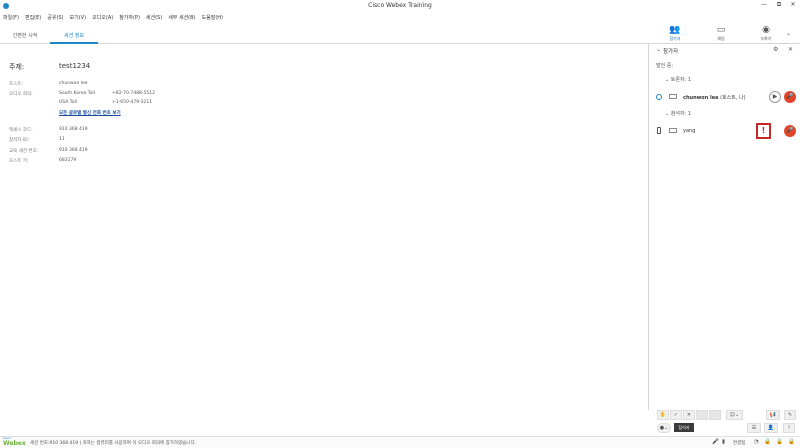 The image size is (800, 448). Describe the element at coordinates (724, 50) in the screenshot. I see `panel-header: ⌄ 참가자 ⚙ ✕` at that location.